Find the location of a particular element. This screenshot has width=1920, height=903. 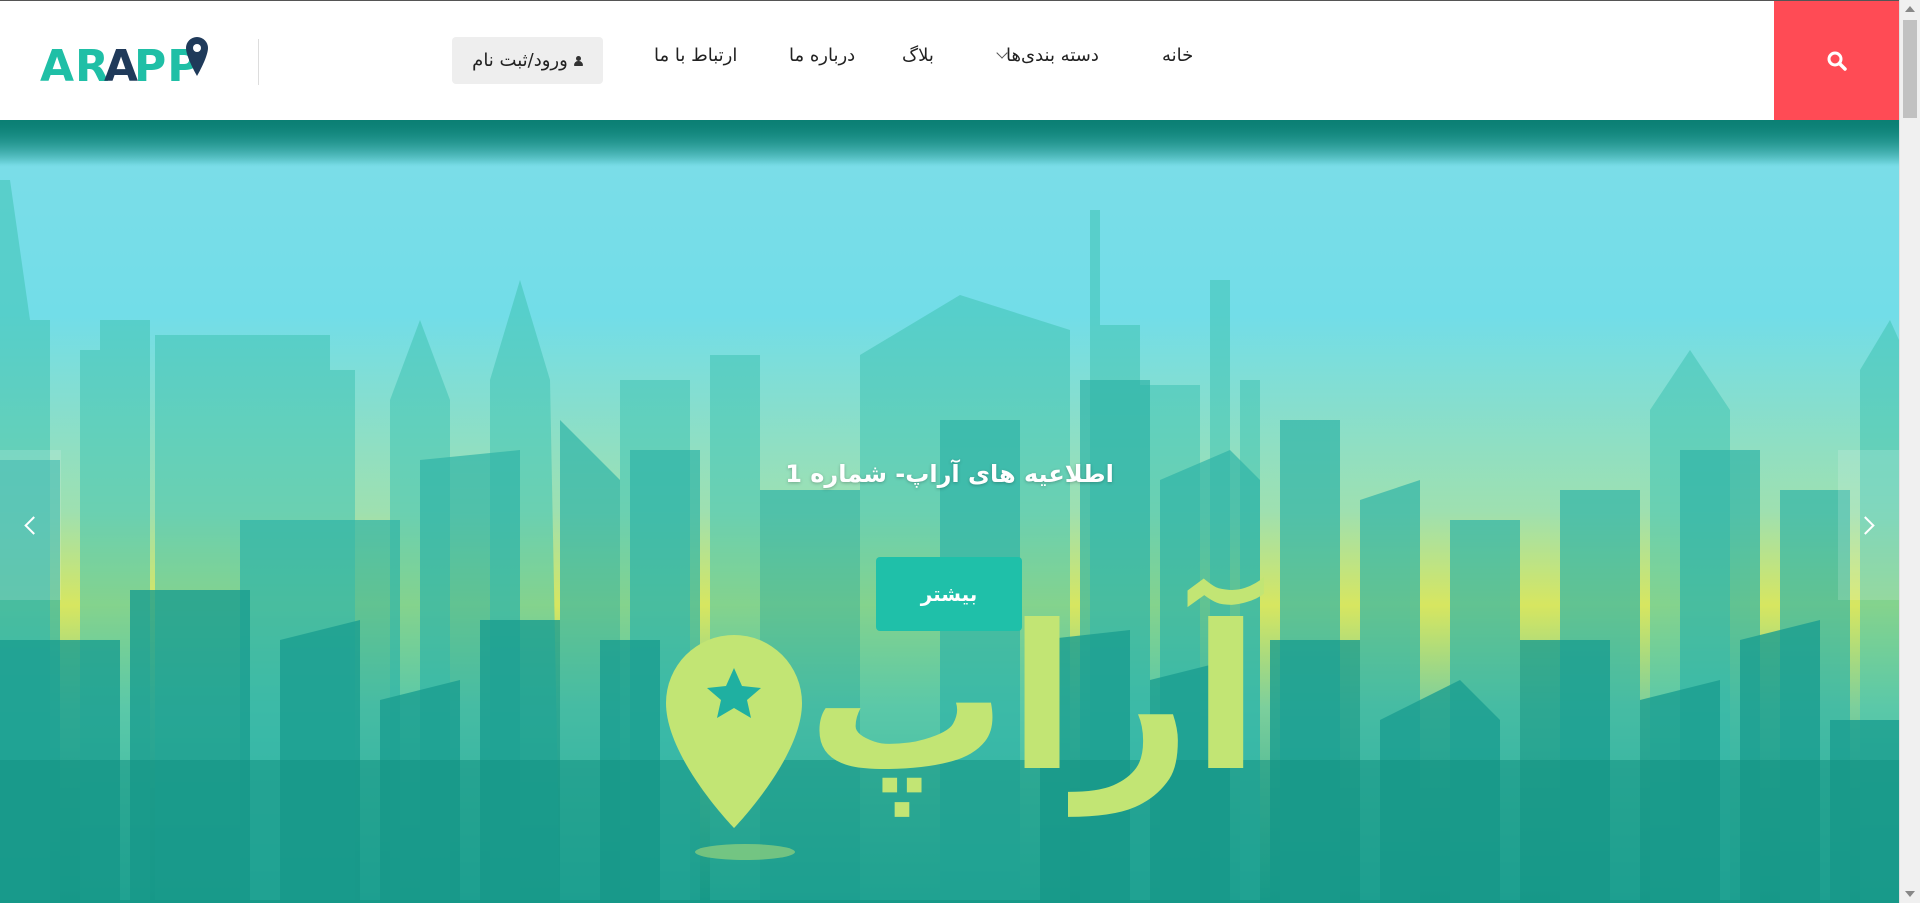

search-icon is located at coordinates (1837, 61).